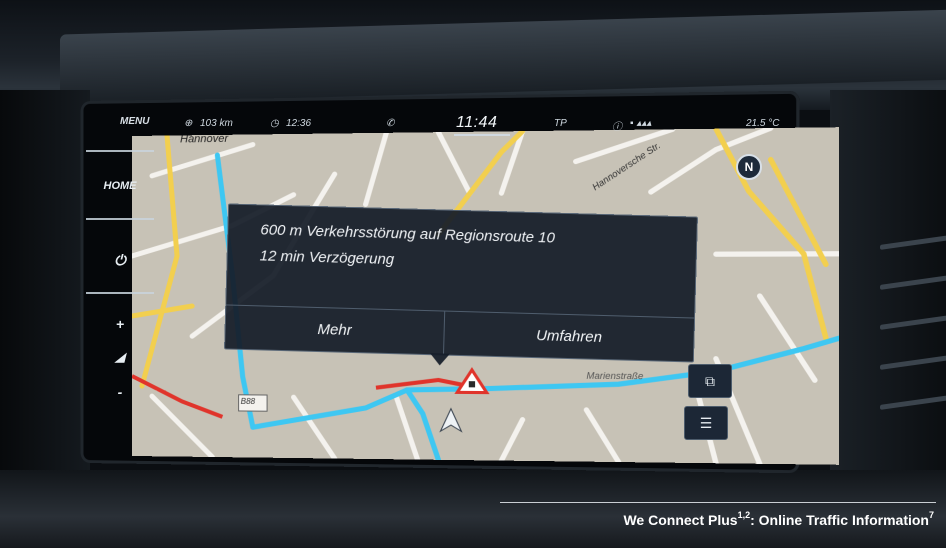 The image size is (946, 548). What do you see at coordinates (560, 123) in the screenshot?
I see `tp-indicator: TP` at bounding box center [560, 123].